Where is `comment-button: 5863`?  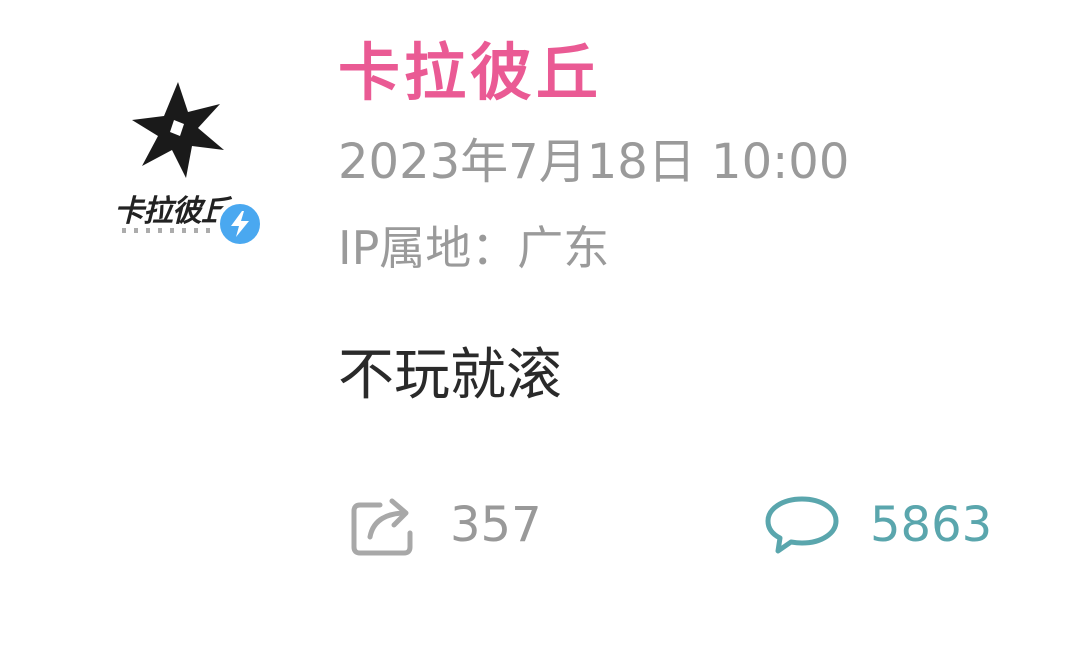
comment-button: 5863 is located at coordinates (878, 525).